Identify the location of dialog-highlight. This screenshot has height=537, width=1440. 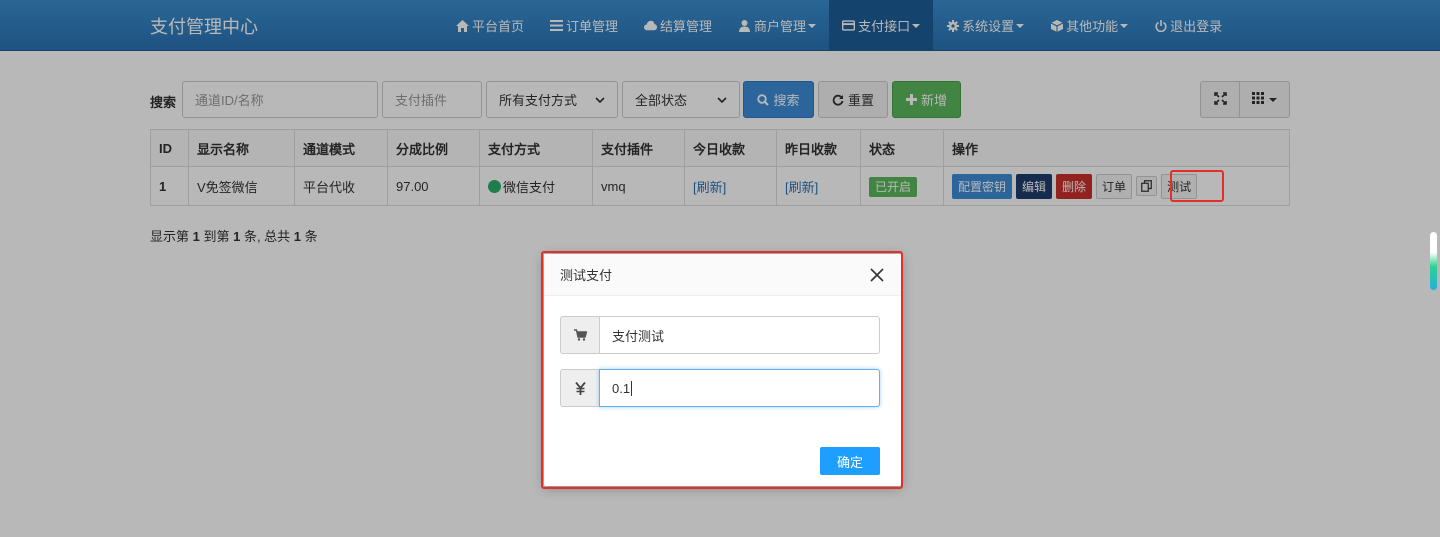
(722, 370).